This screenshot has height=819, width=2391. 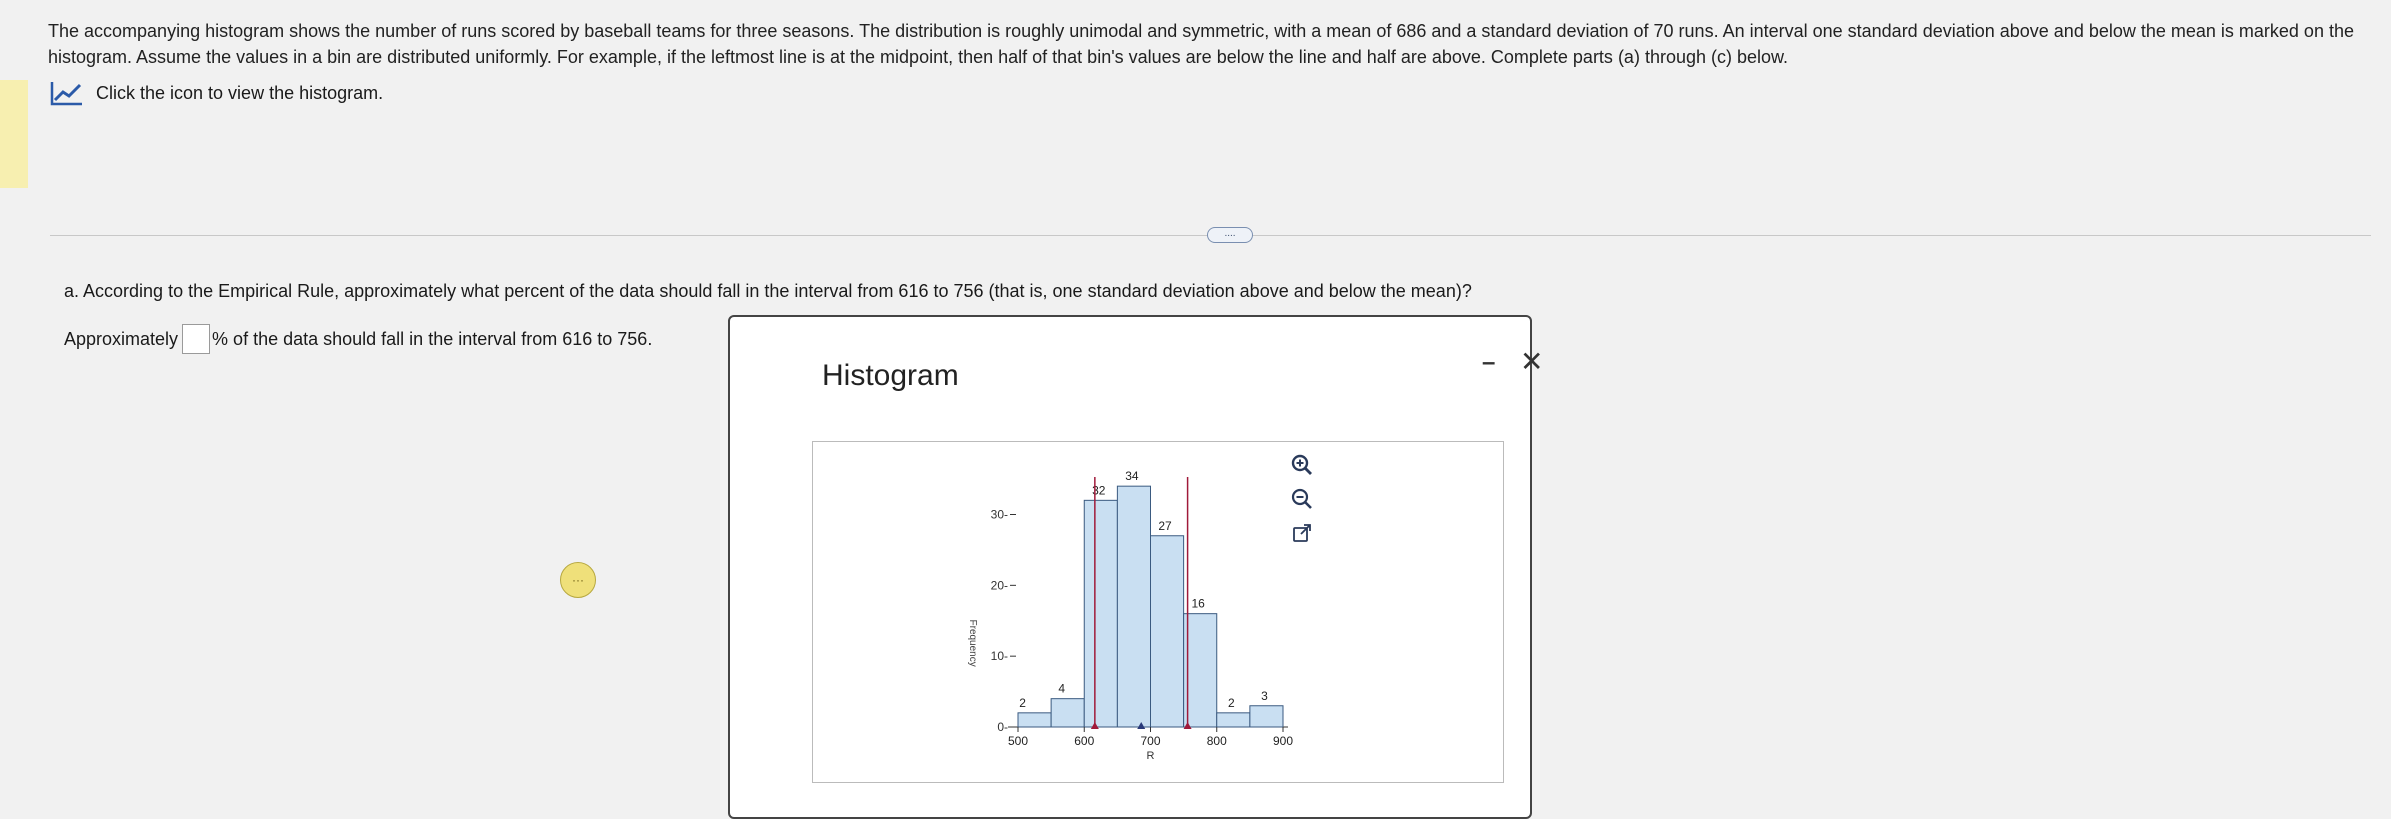 I want to click on left-accent-strip, so click(x=14, y=134).